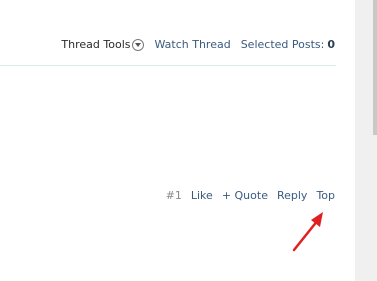 This screenshot has height=281, width=377. I want to click on divider, so click(168, 65).